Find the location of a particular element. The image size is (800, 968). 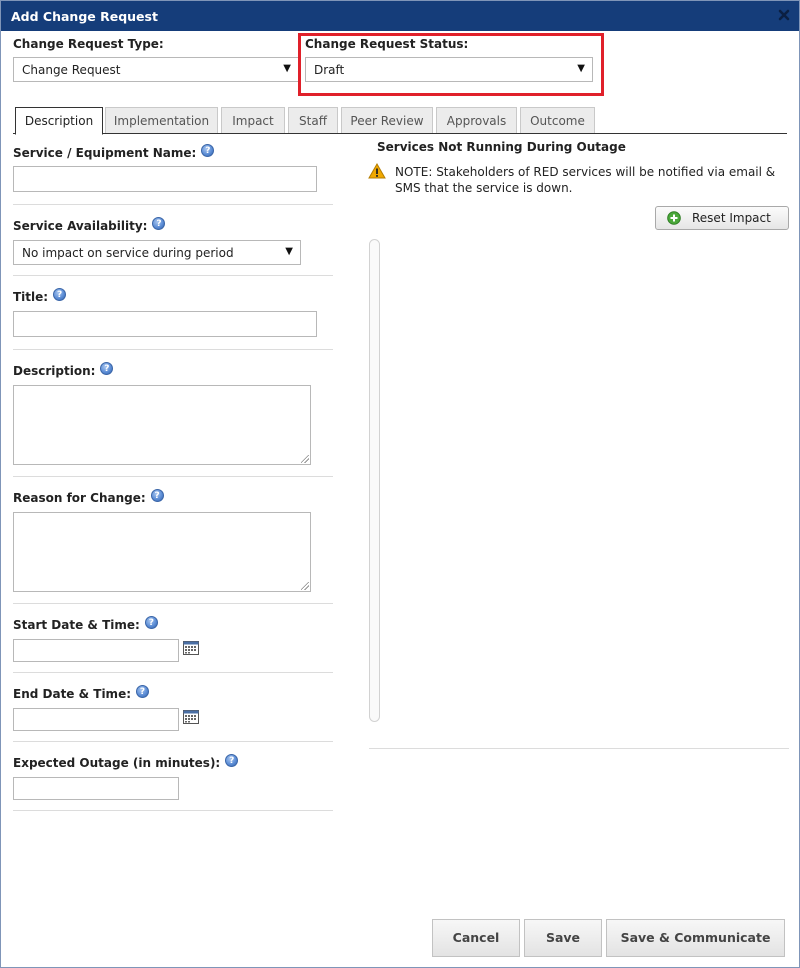

status-highlight-box is located at coordinates (451, 64).